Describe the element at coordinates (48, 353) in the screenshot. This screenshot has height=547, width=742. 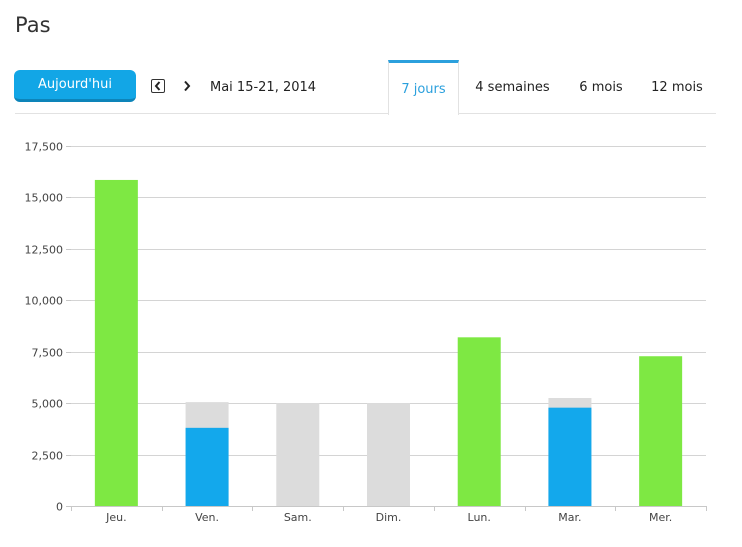
I see `y-tick-label: 7,500` at that location.